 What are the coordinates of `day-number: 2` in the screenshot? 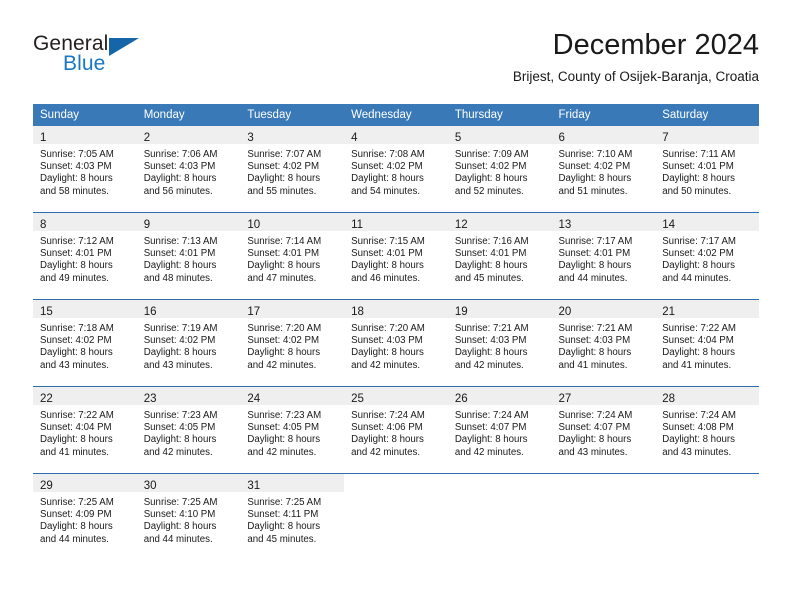 It's located at (147, 138).